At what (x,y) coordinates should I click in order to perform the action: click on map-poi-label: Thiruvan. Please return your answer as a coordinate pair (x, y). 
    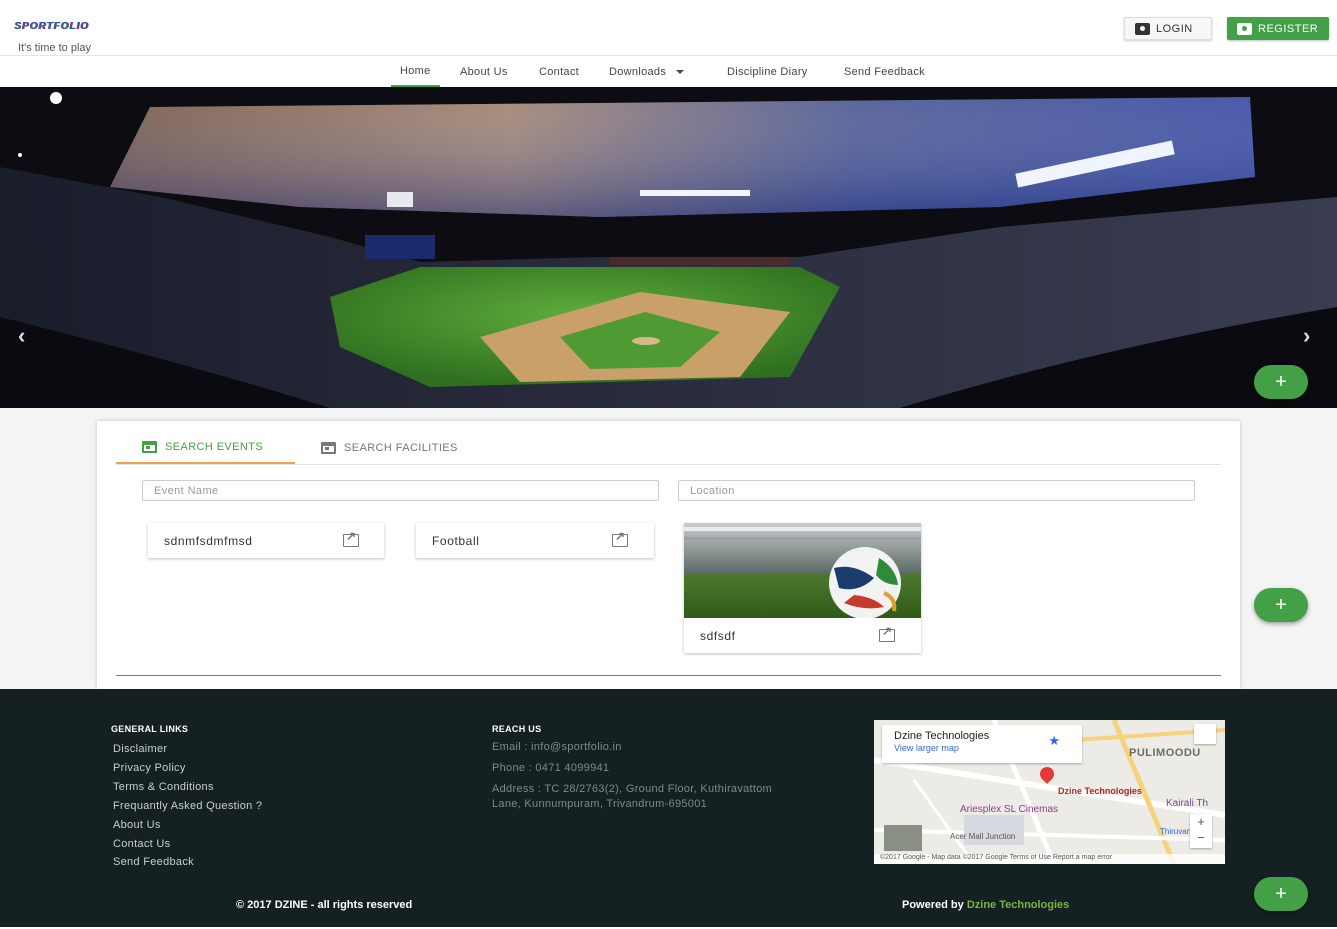
    Looking at the image, I should click on (1176, 831).